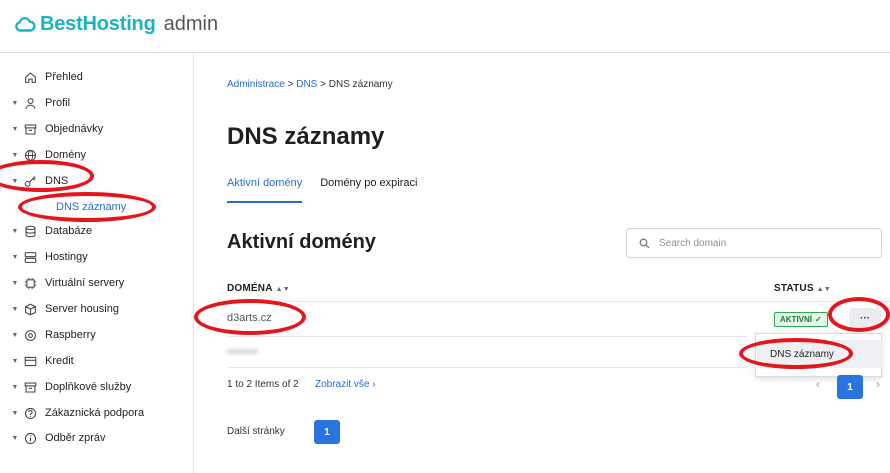  I want to click on sidebar-item-kredit: ▼ Kredit, so click(97, 361).